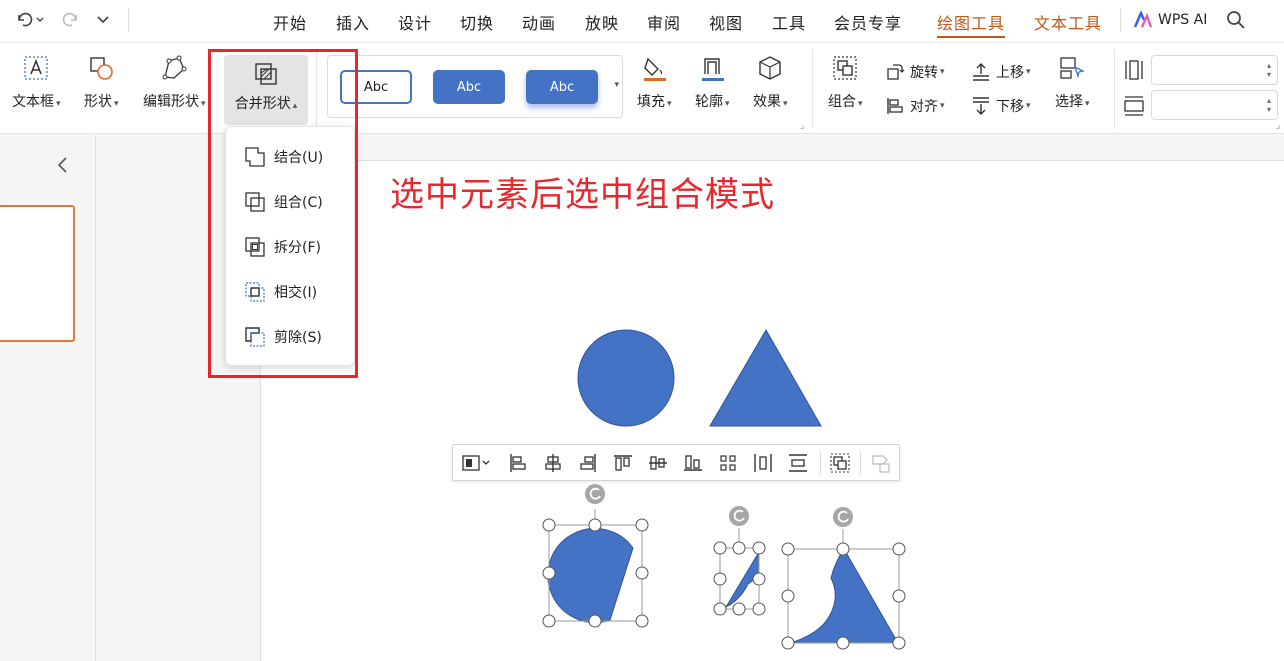  I want to click on distribute-vertical-icon, so click(798, 463).